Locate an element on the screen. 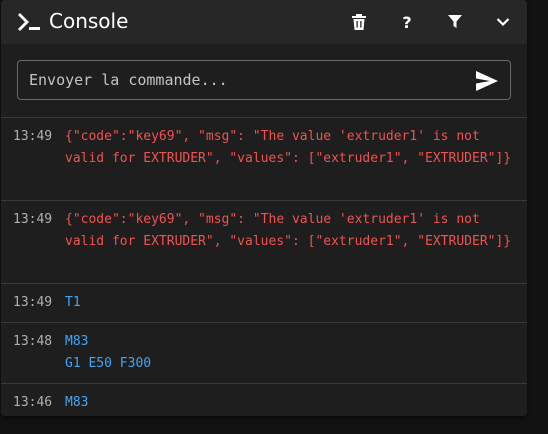 Image resolution: width=548 pixels, height=434 pixels. command-field is located at coordinates (264, 80).